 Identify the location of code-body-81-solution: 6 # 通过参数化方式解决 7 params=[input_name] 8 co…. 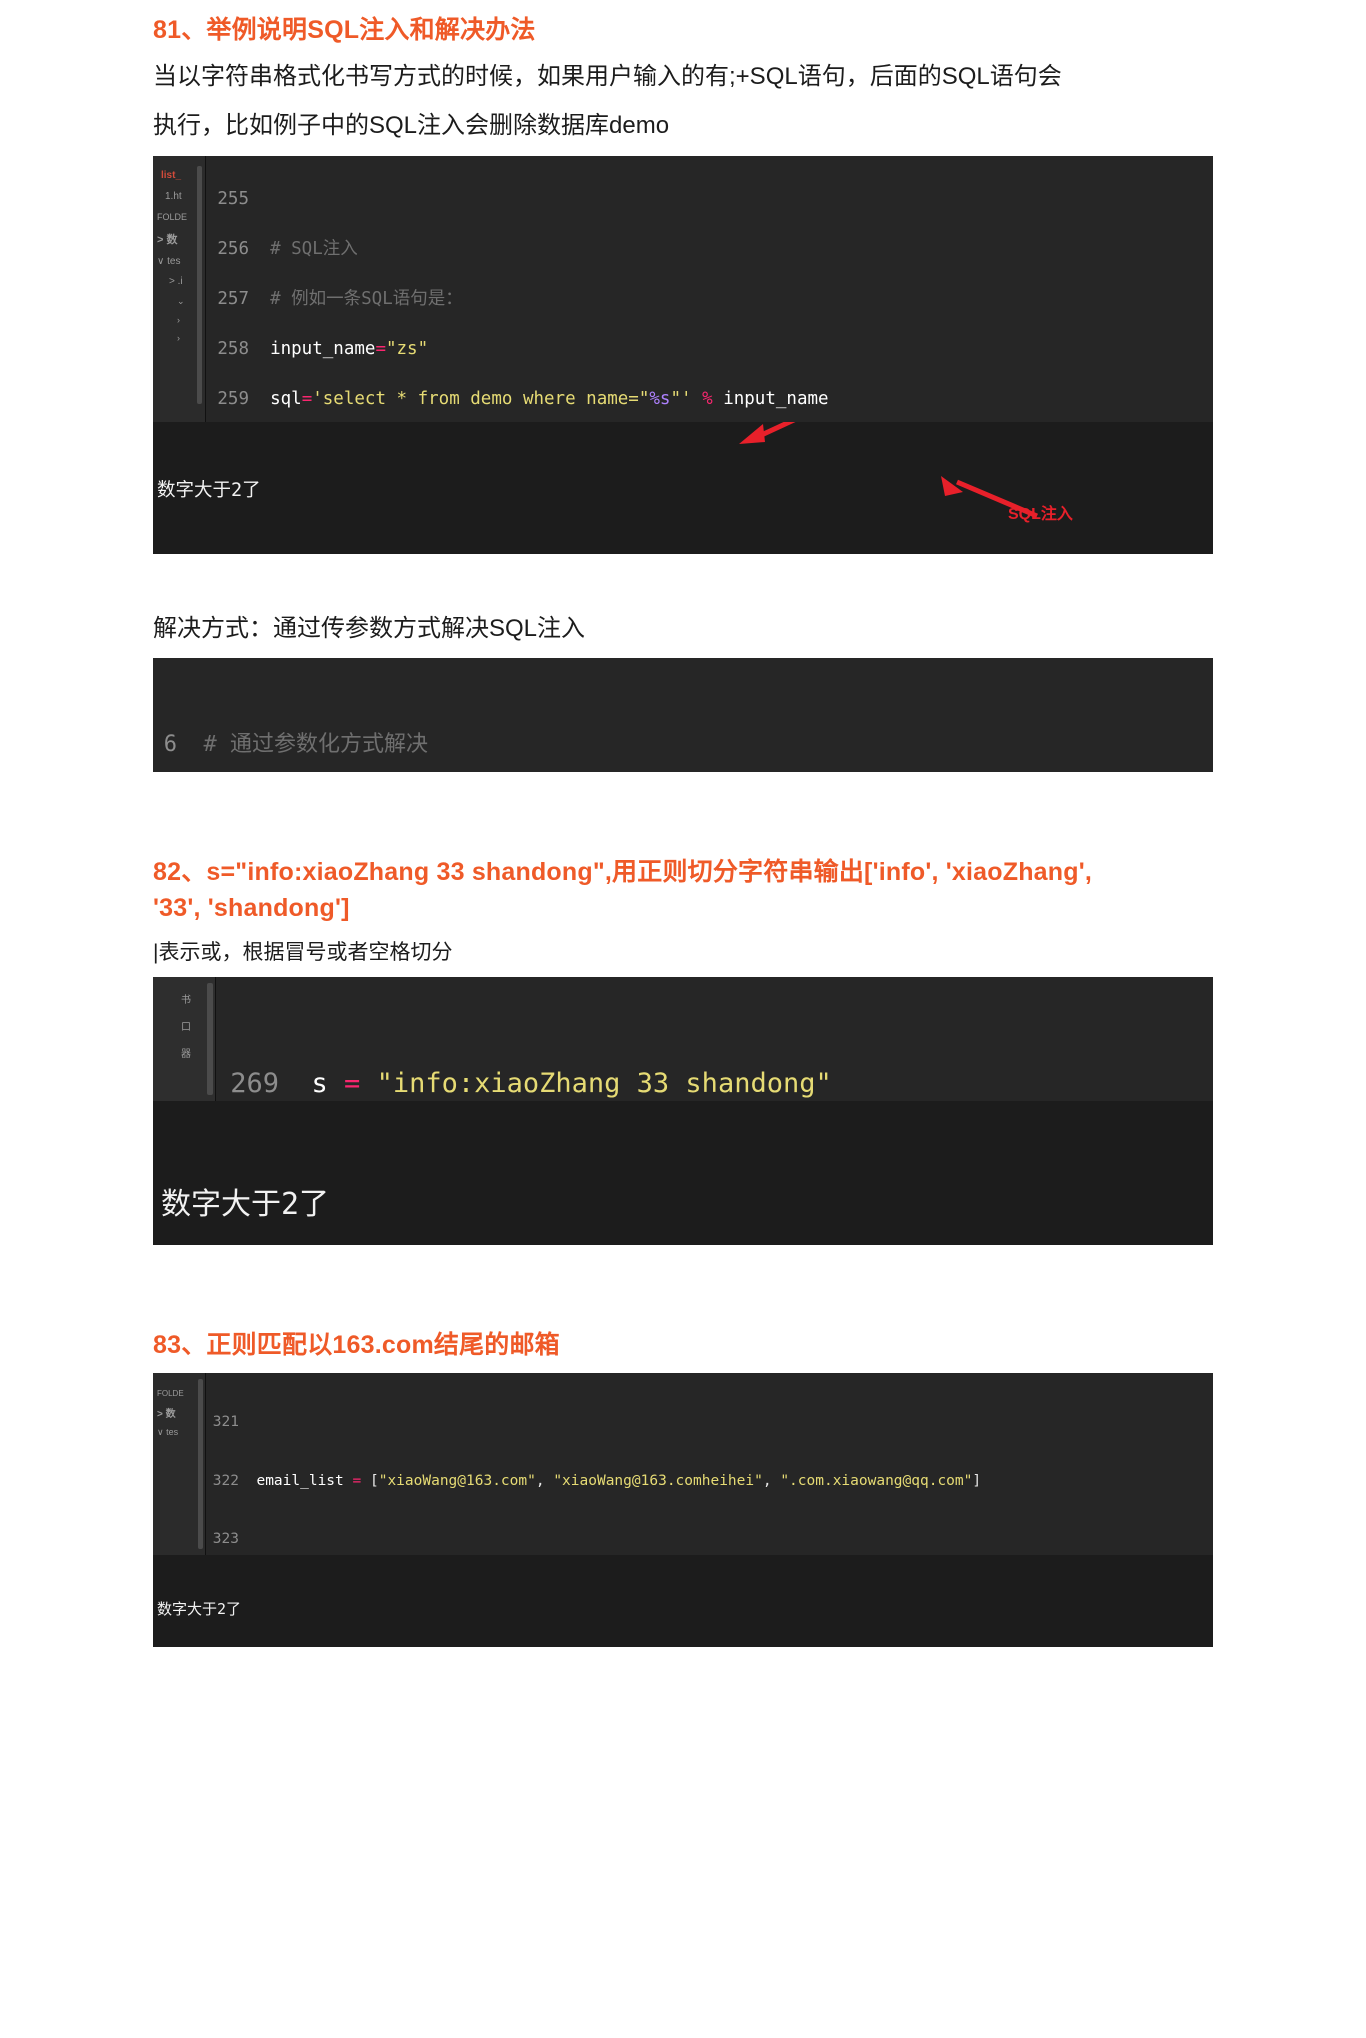
(685, 716).